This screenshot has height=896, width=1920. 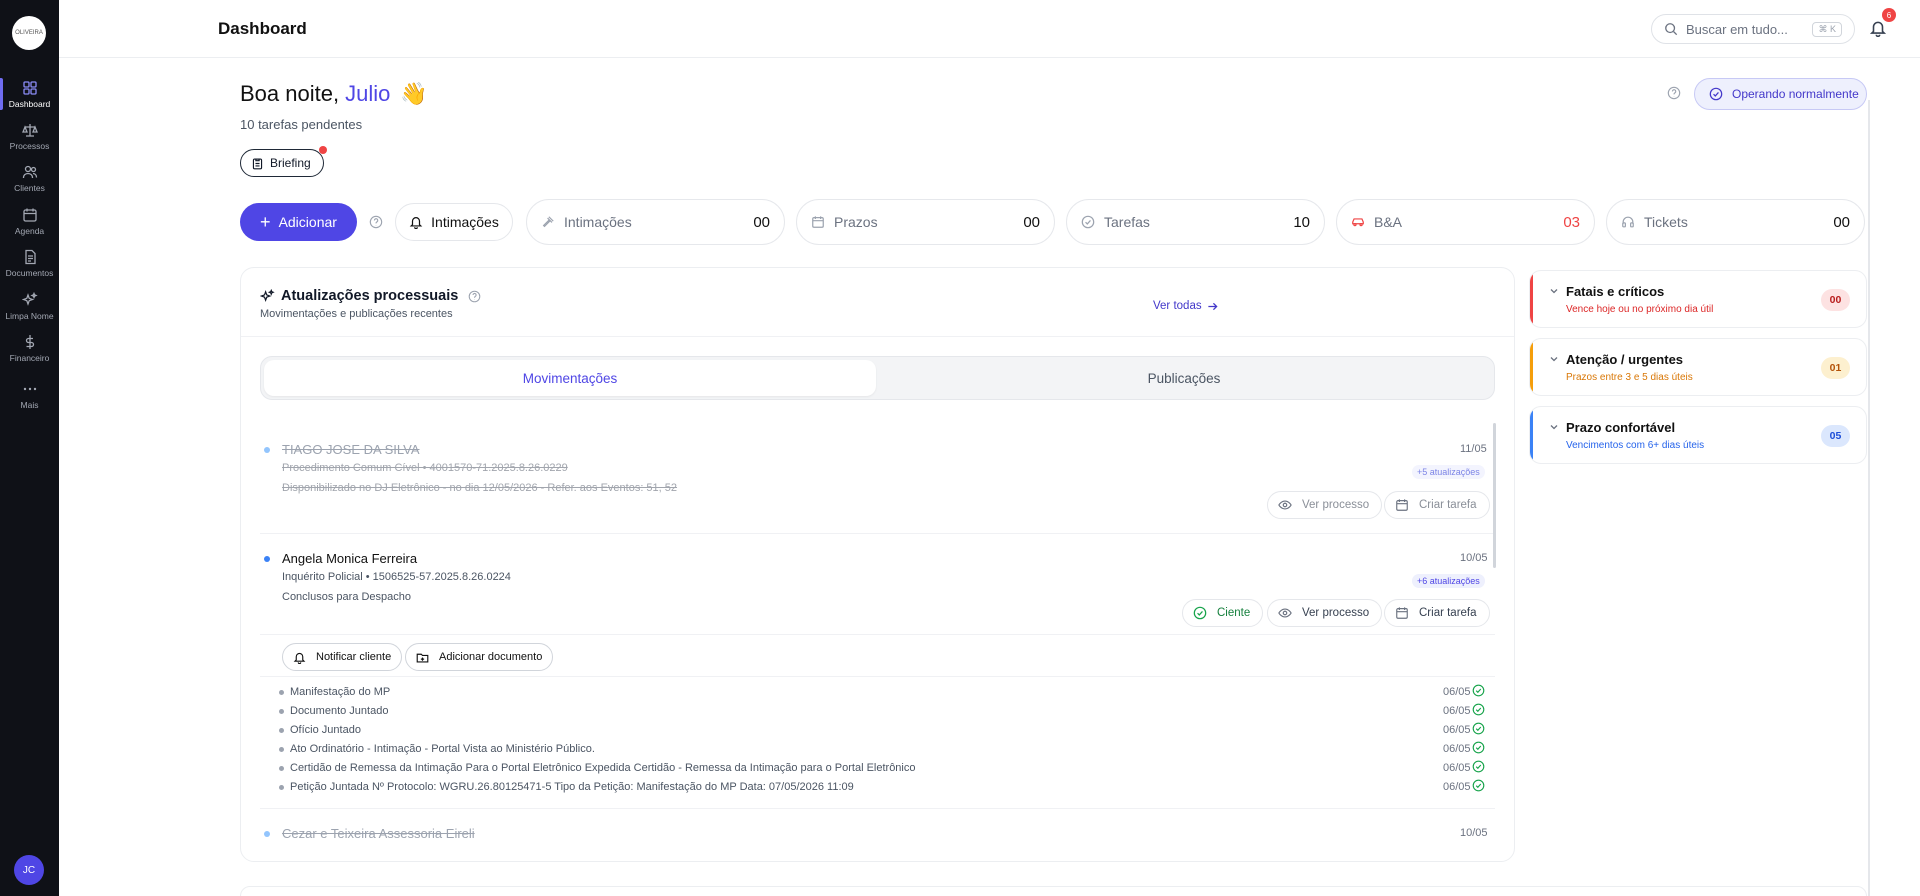 What do you see at coordinates (1212, 306) in the screenshot?
I see `arrow-right-icon` at bounding box center [1212, 306].